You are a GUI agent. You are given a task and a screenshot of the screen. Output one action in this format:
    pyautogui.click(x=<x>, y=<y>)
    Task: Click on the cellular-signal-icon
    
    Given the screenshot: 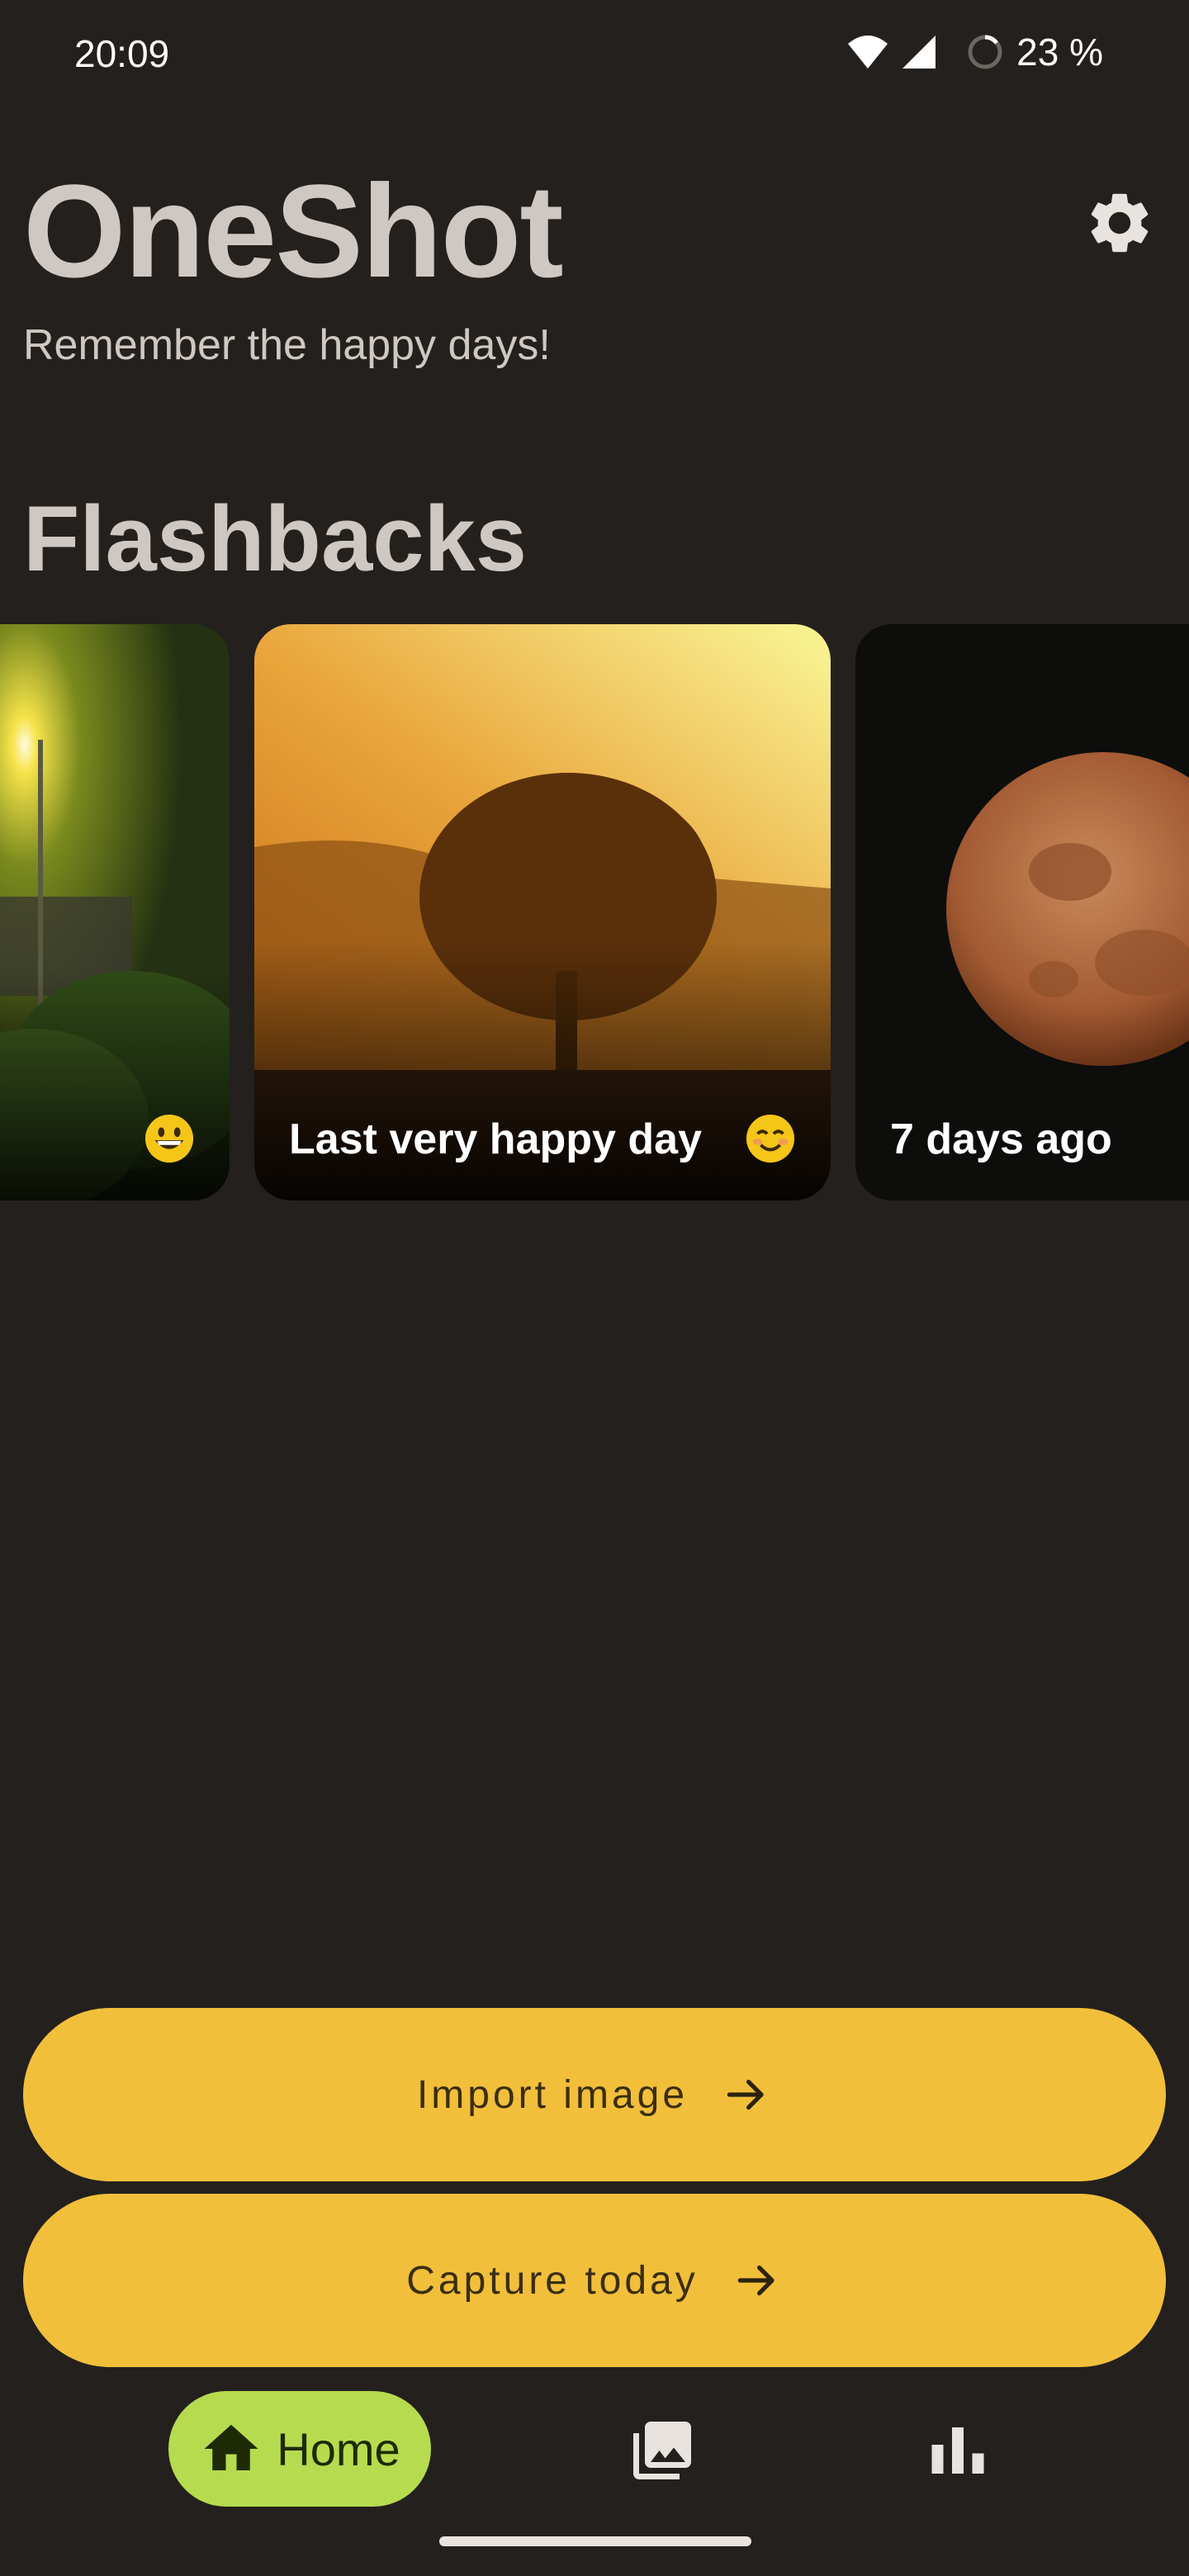 What is the action you would take?
    pyautogui.click(x=919, y=52)
    